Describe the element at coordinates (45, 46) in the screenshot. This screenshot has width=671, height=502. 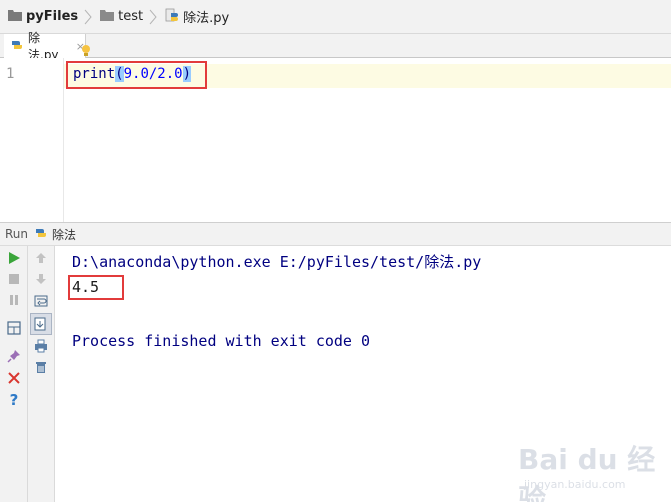
I see `tab-file: 除法.py ×` at that location.